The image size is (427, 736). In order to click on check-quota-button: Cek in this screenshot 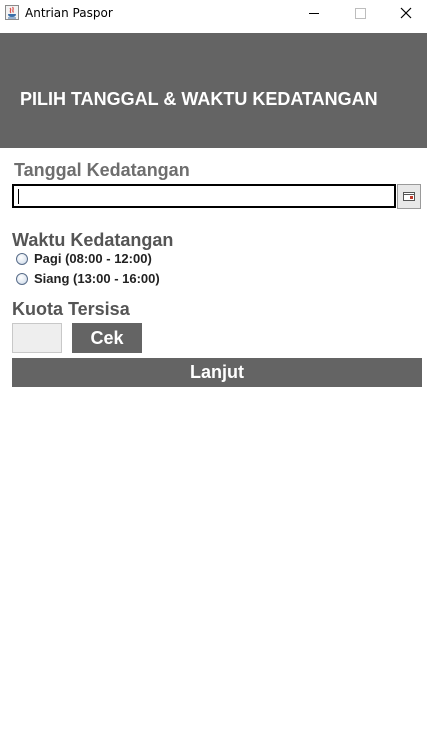, I will do `click(107, 338)`.